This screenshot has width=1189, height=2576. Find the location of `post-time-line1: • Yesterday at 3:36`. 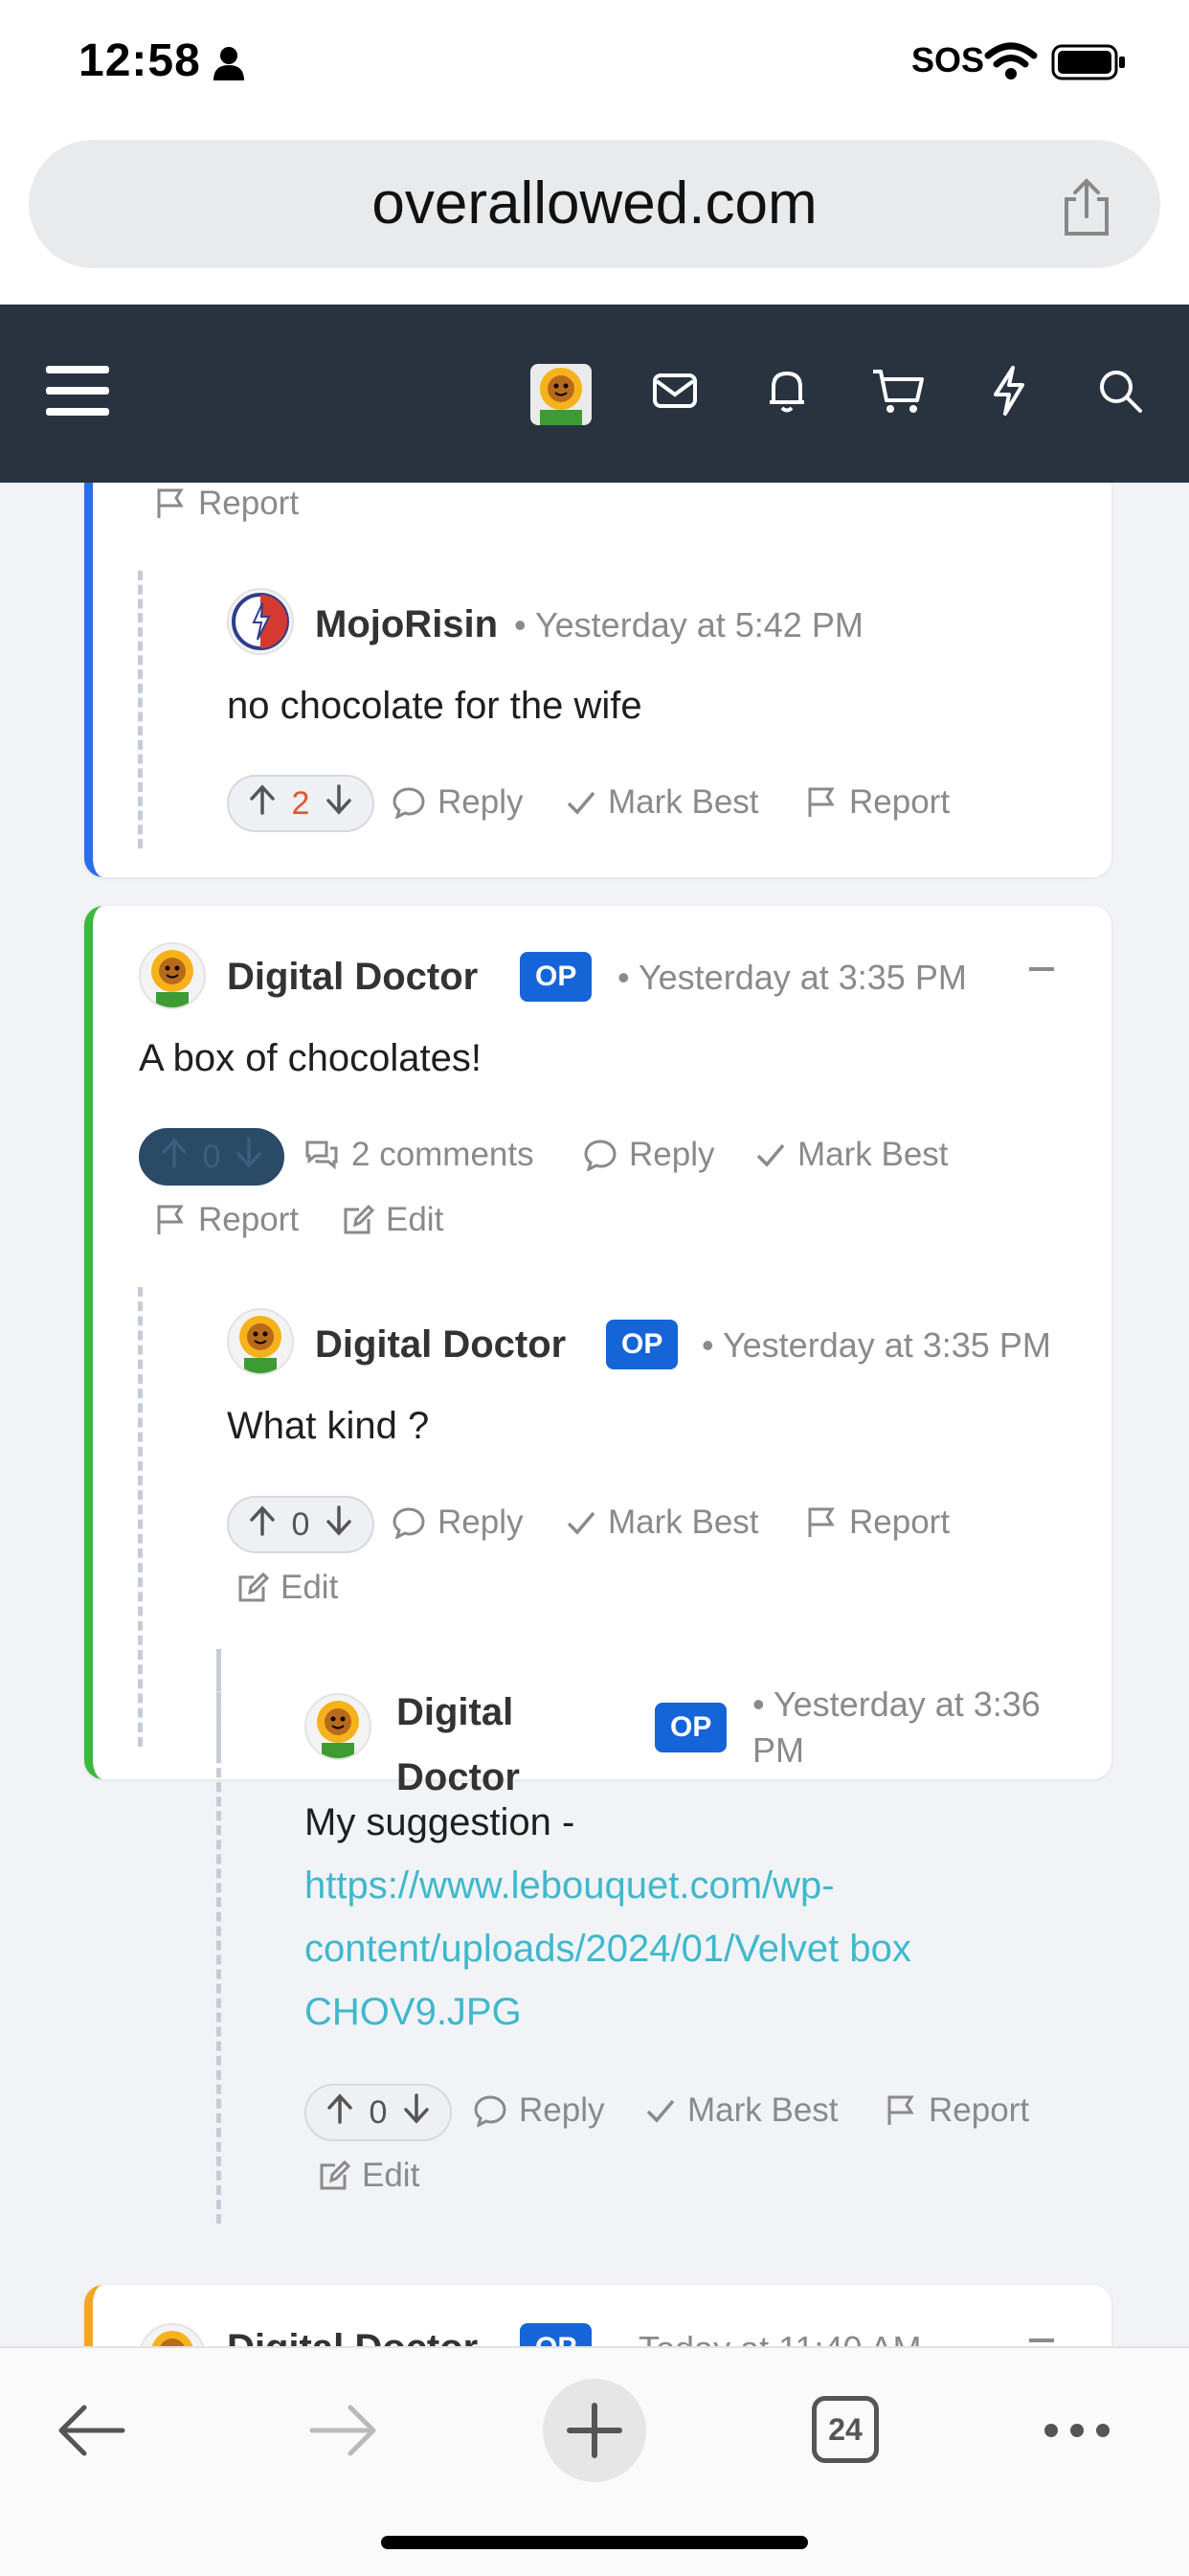

post-time-line1: • Yesterday at 3:36 is located at coordinates (896, 1704).